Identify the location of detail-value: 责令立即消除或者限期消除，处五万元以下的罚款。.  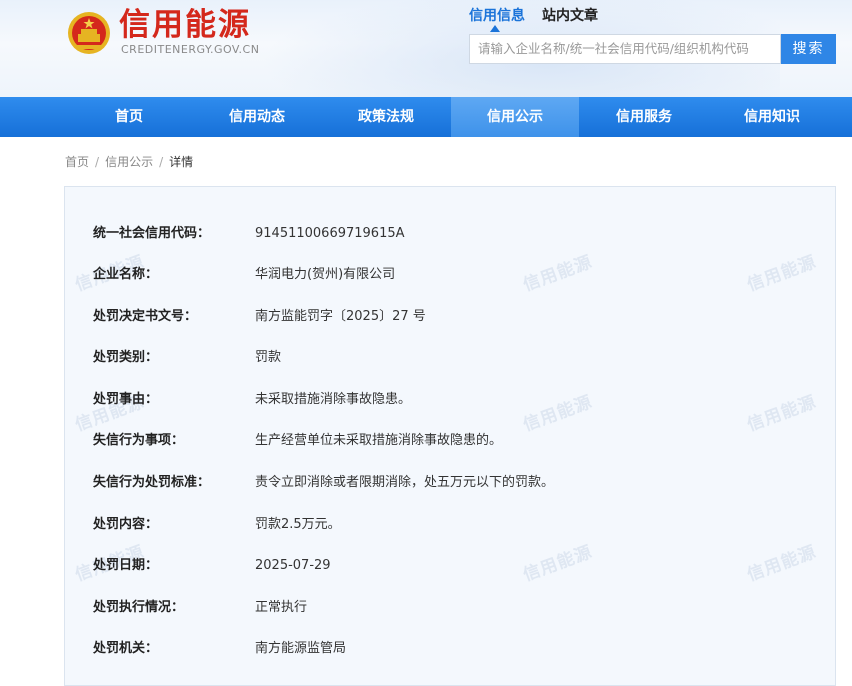
(405, 482).